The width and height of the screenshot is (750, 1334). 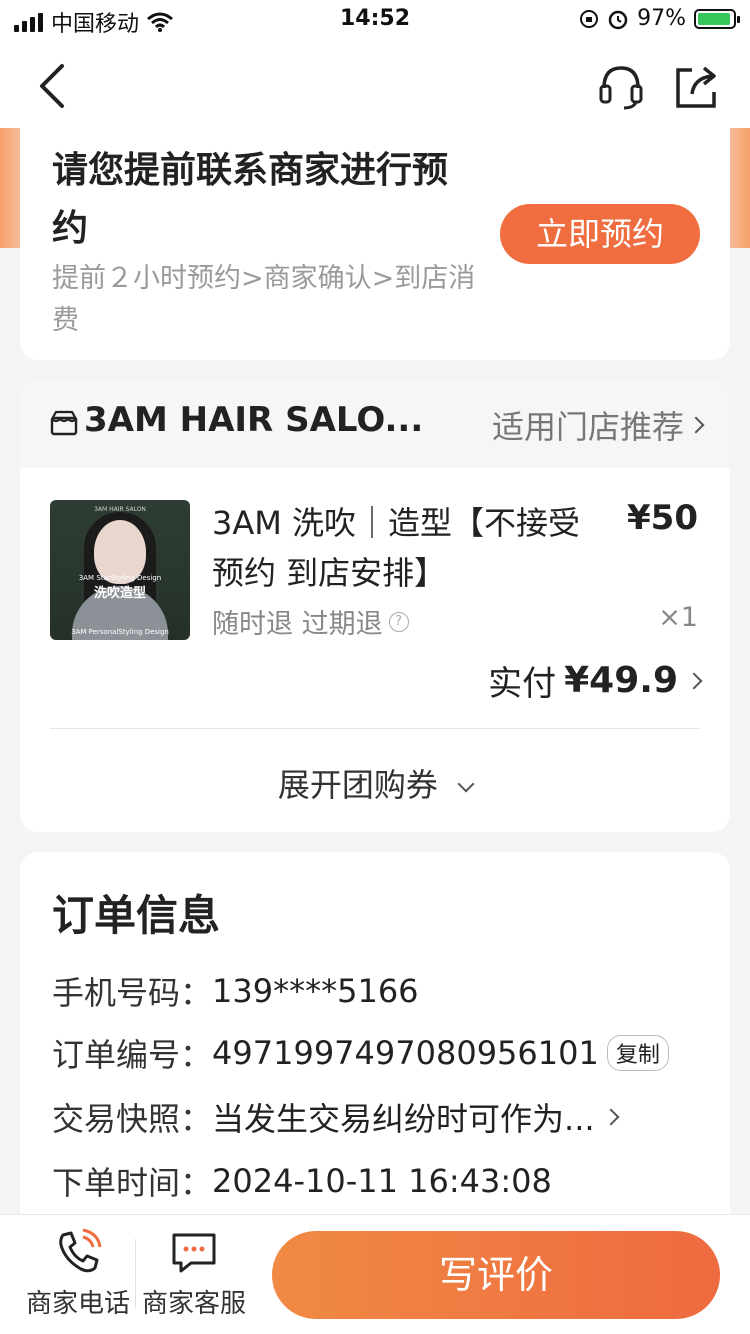 What do you see at coordinates (264, 299) in the screenshot?
I see `booking-steps: 提前２小时预约>商家确认>到店消费` at bounding box center [264, 299].